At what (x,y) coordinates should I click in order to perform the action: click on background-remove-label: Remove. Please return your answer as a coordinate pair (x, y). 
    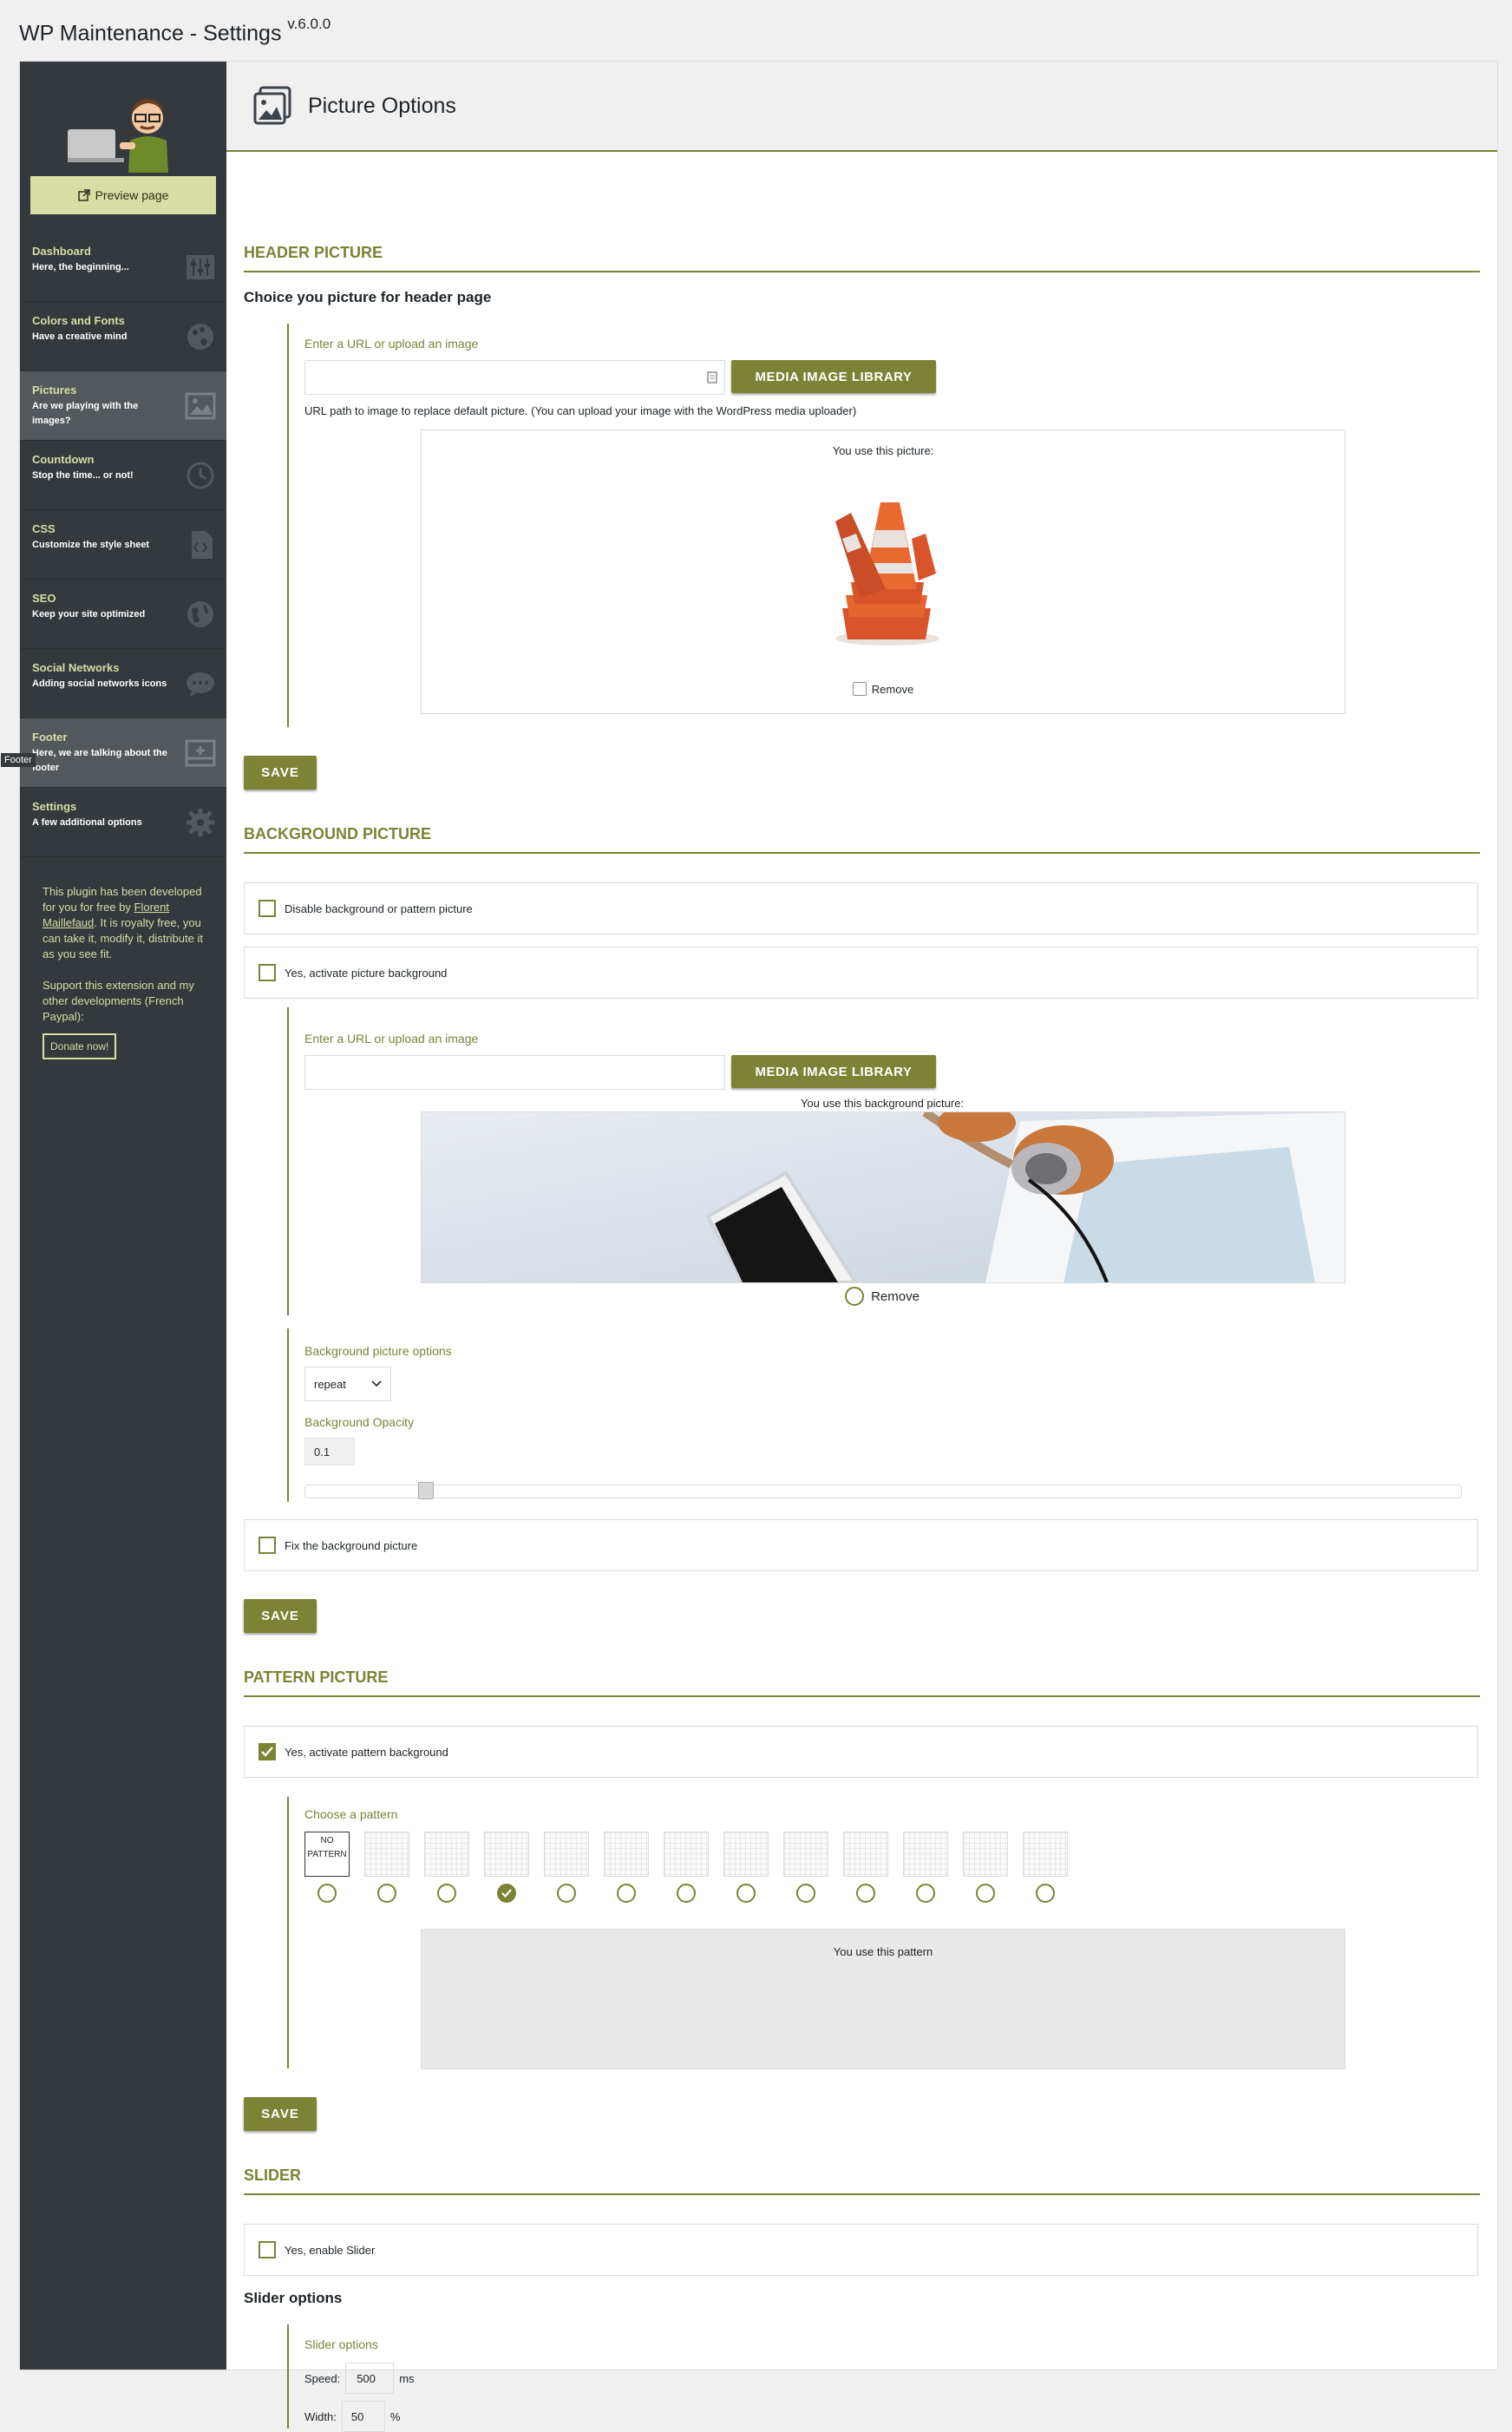
    Looking at the image, I should click on (895, 1296).